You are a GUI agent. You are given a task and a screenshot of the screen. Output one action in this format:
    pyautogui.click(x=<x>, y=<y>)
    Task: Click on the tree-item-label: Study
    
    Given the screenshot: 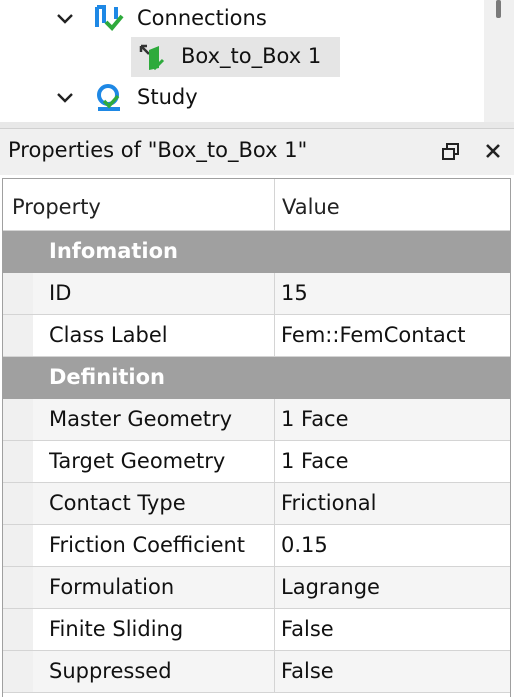 What is the action you would take?
    pyautogui.click(x=167, y=97)
    